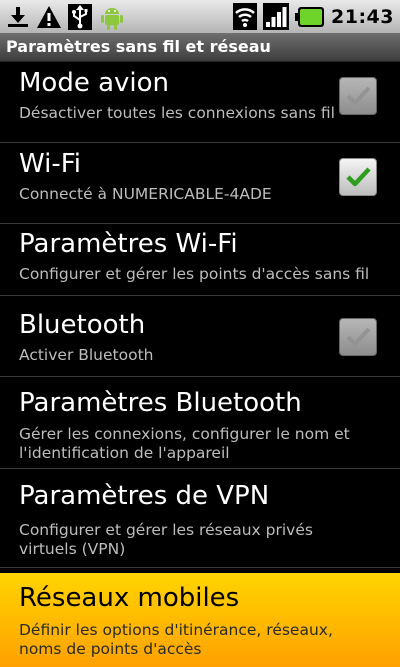  What do you see at coordinates (128, 244) in the screenshot?
I see `setting-title: Paramètres Wi-Fi` at bounding box center [128, 244].